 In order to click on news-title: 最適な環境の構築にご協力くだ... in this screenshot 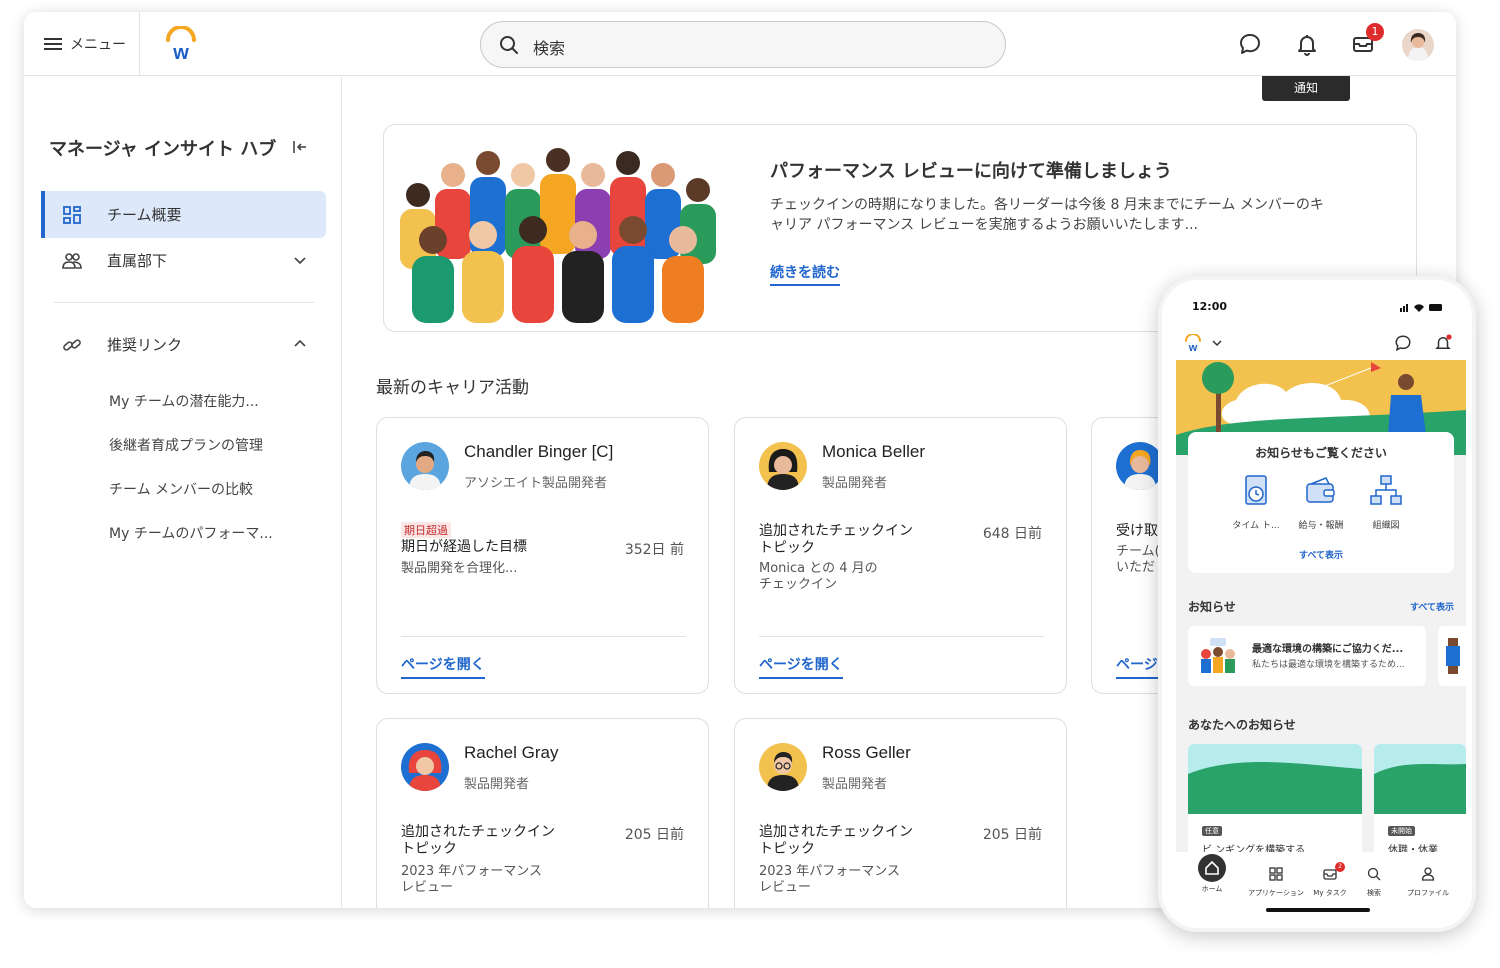, I will do `click(1328, 649)`.